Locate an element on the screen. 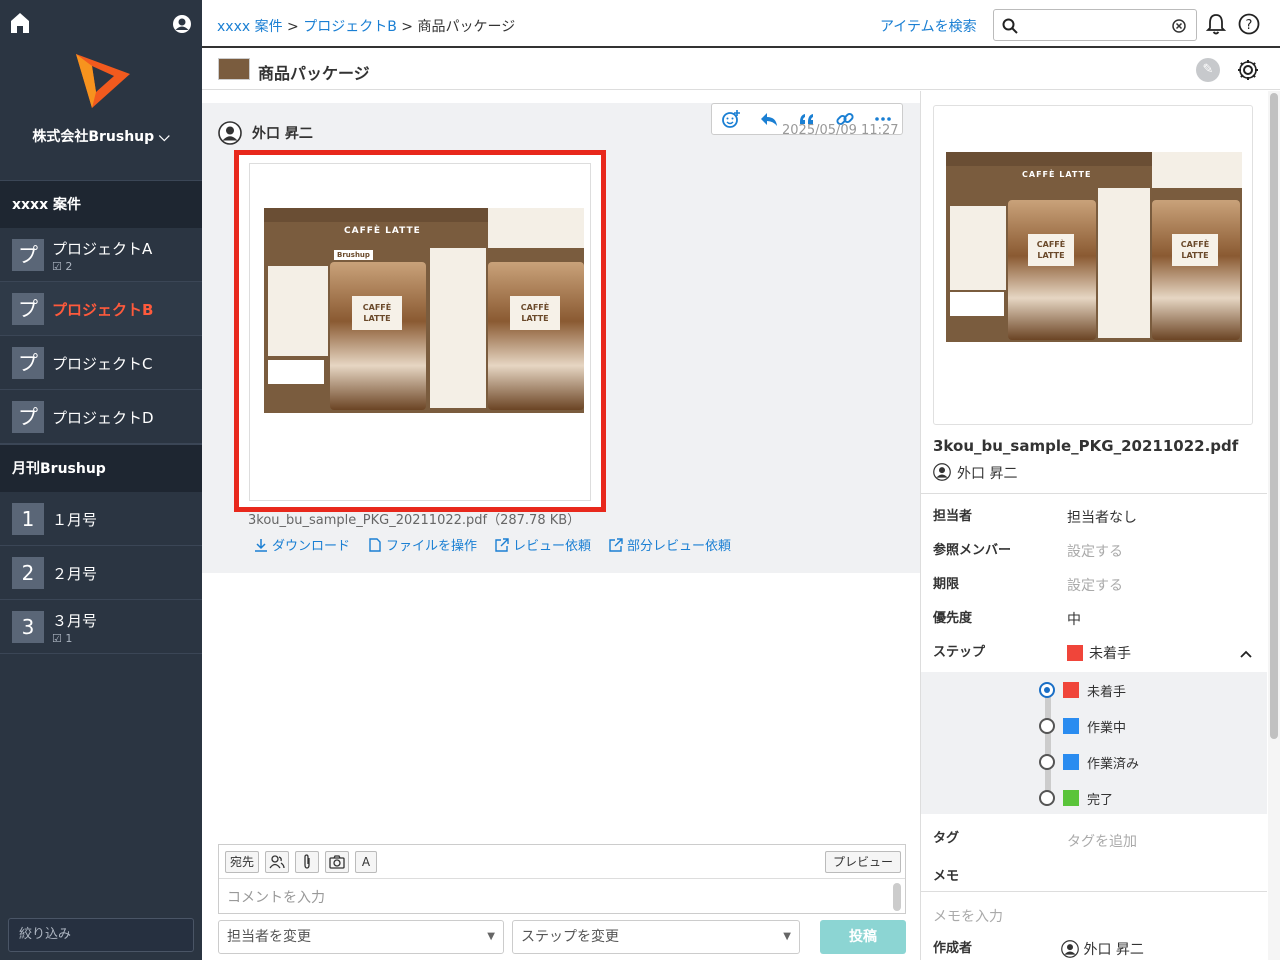 Image resolution: width=1280 pixels, height=960 pixels. due-value: 設定する is located at coordinates (1095, 585).